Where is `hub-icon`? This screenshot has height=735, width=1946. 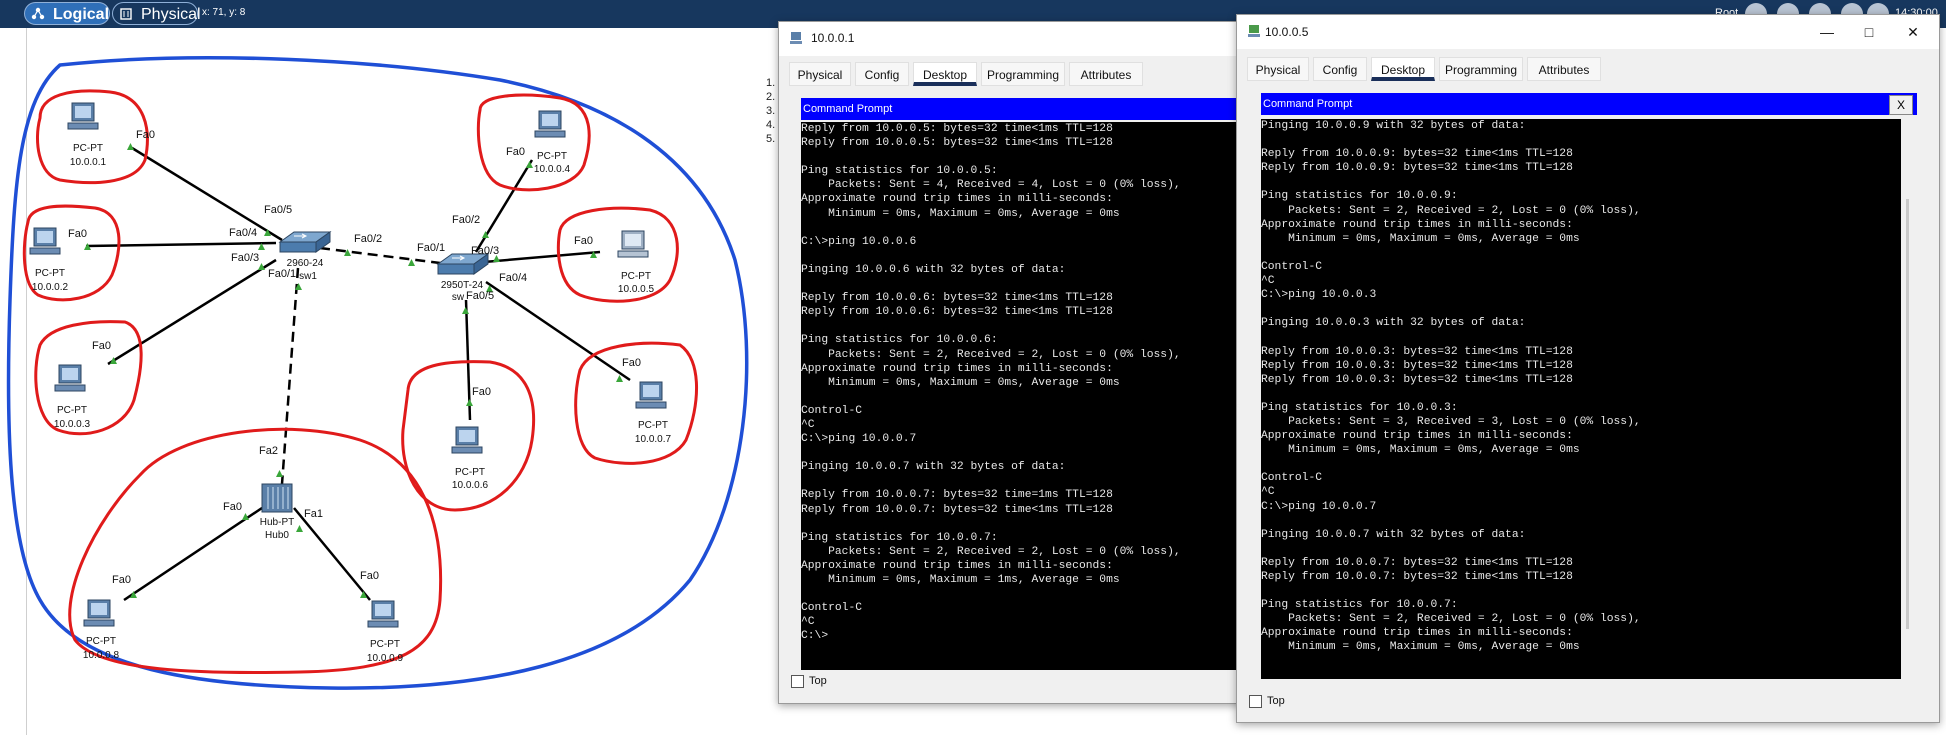 hub-icon is located at coordinates (277, 498).